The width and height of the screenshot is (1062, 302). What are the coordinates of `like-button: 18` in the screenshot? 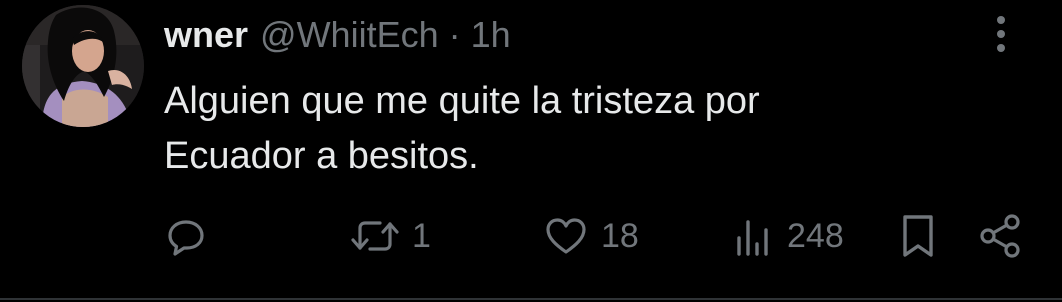 It's located at (591, 236).